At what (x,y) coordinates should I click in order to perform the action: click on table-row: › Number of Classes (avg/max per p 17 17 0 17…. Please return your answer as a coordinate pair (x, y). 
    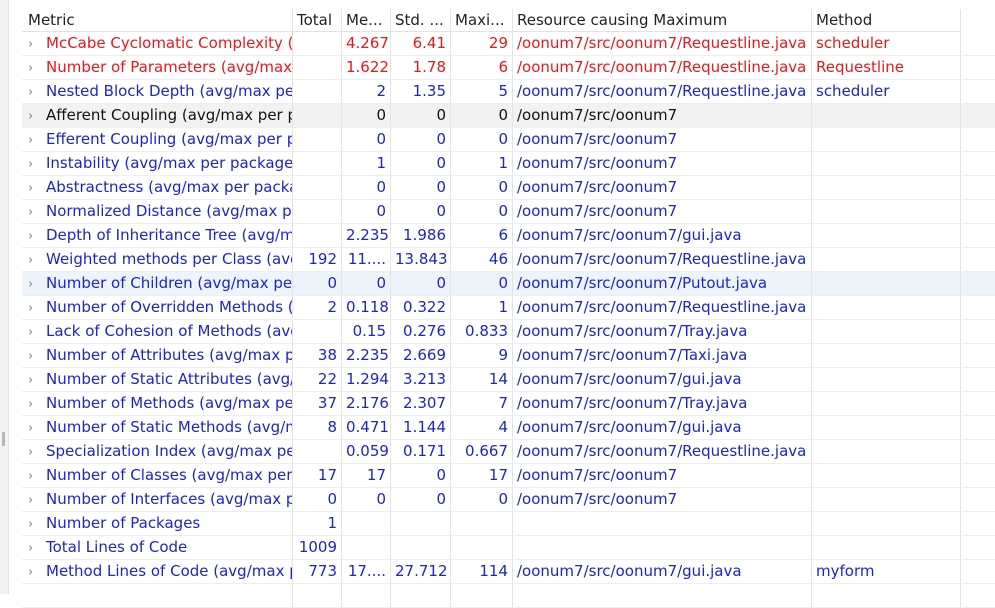
    Looking at the image, I should click on (508, 476).